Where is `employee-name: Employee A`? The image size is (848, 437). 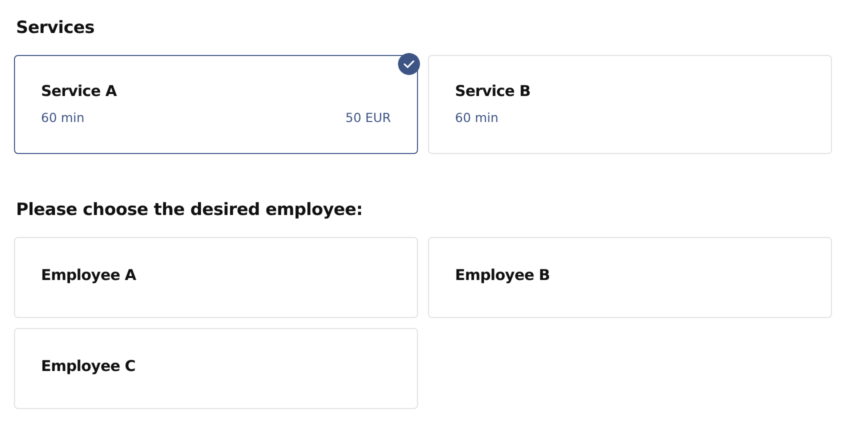 employee-name: Employee A is located at coordinates (88, 275).